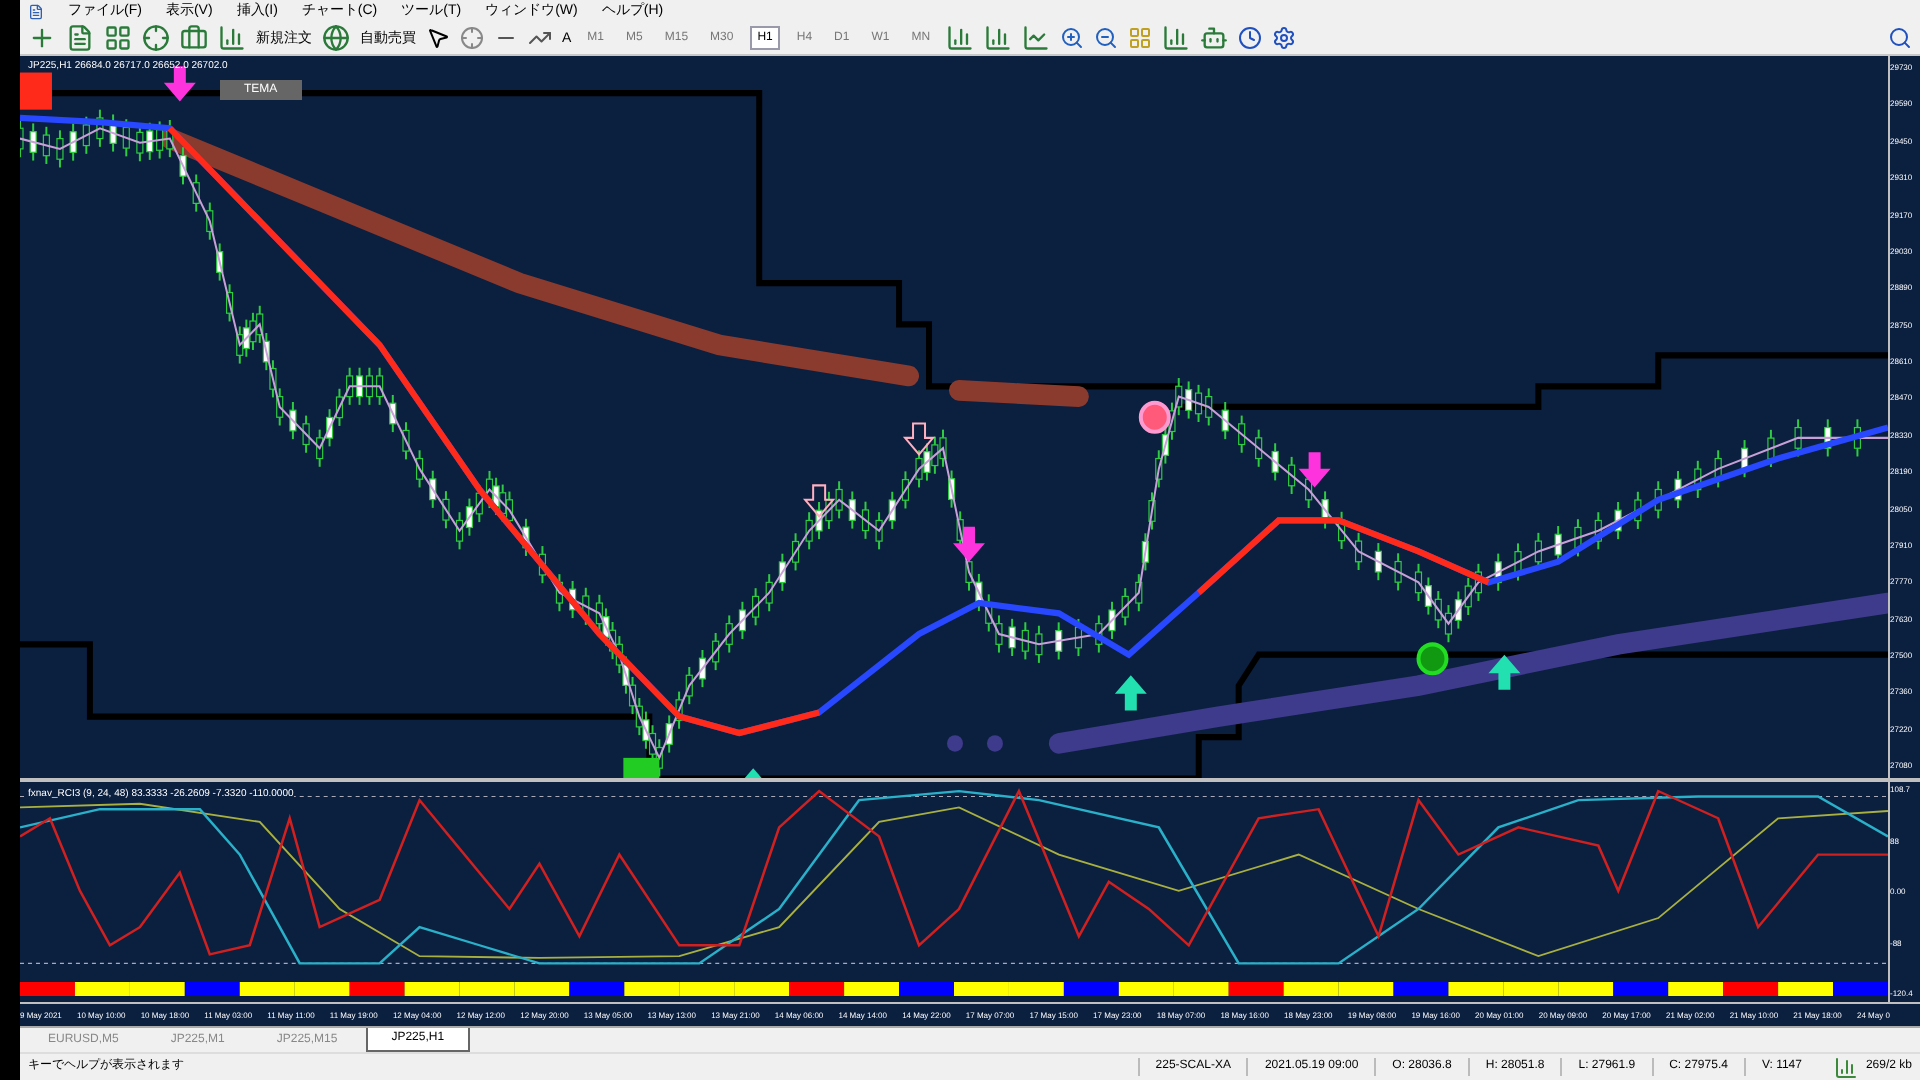 The width and height of the screenshot is (1920, 1080). I want to click on crosshair-icon, so click(472, 38).